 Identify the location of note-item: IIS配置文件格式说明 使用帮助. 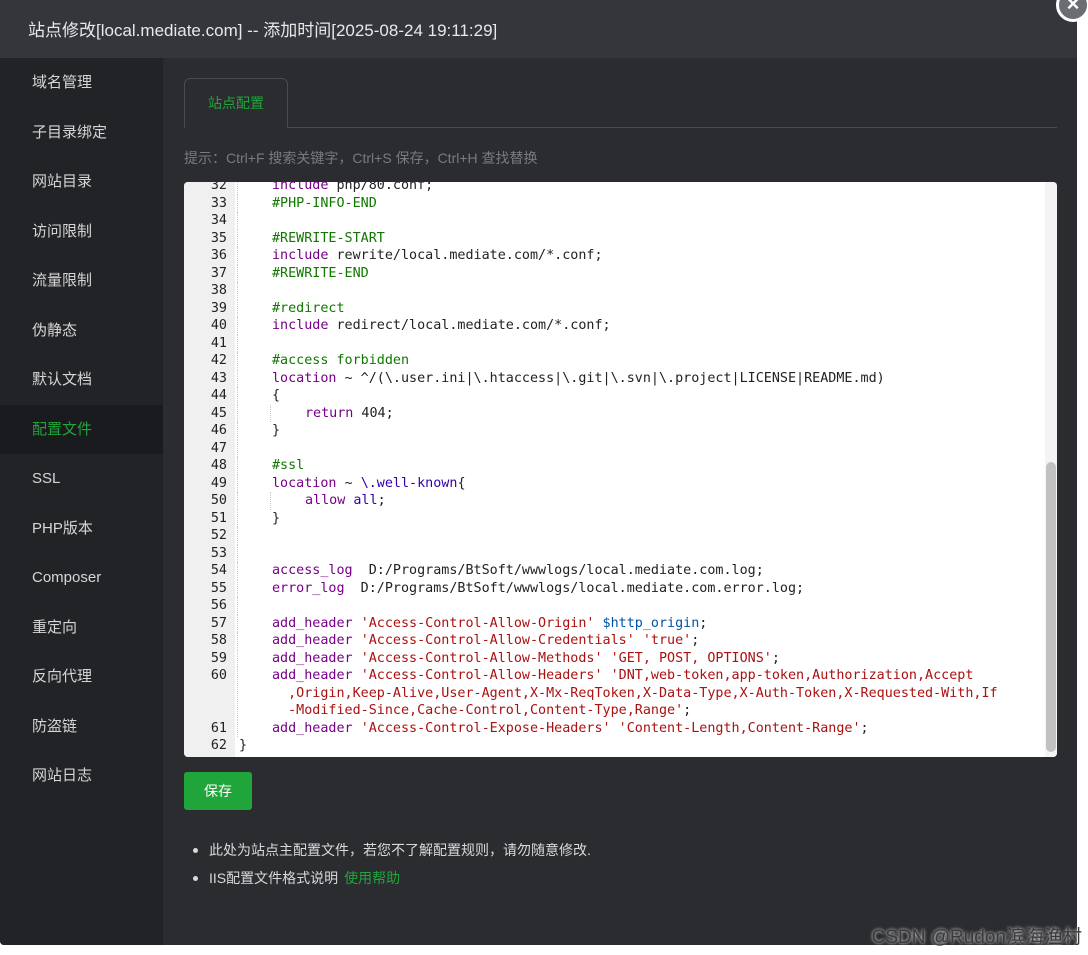
(390, 878).